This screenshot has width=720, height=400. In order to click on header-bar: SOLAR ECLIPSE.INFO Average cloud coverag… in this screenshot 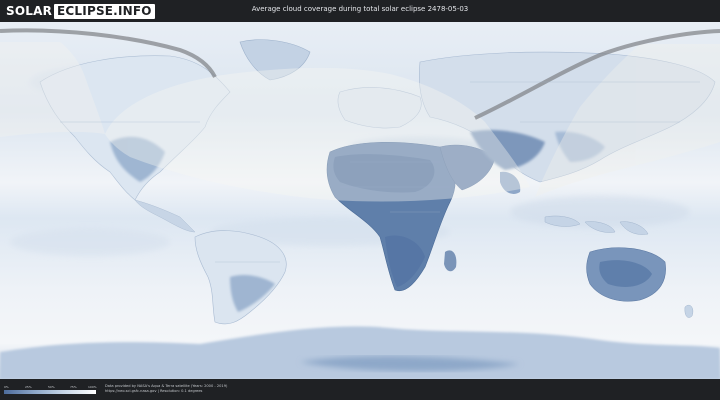, I will do `click(360, 11)`.